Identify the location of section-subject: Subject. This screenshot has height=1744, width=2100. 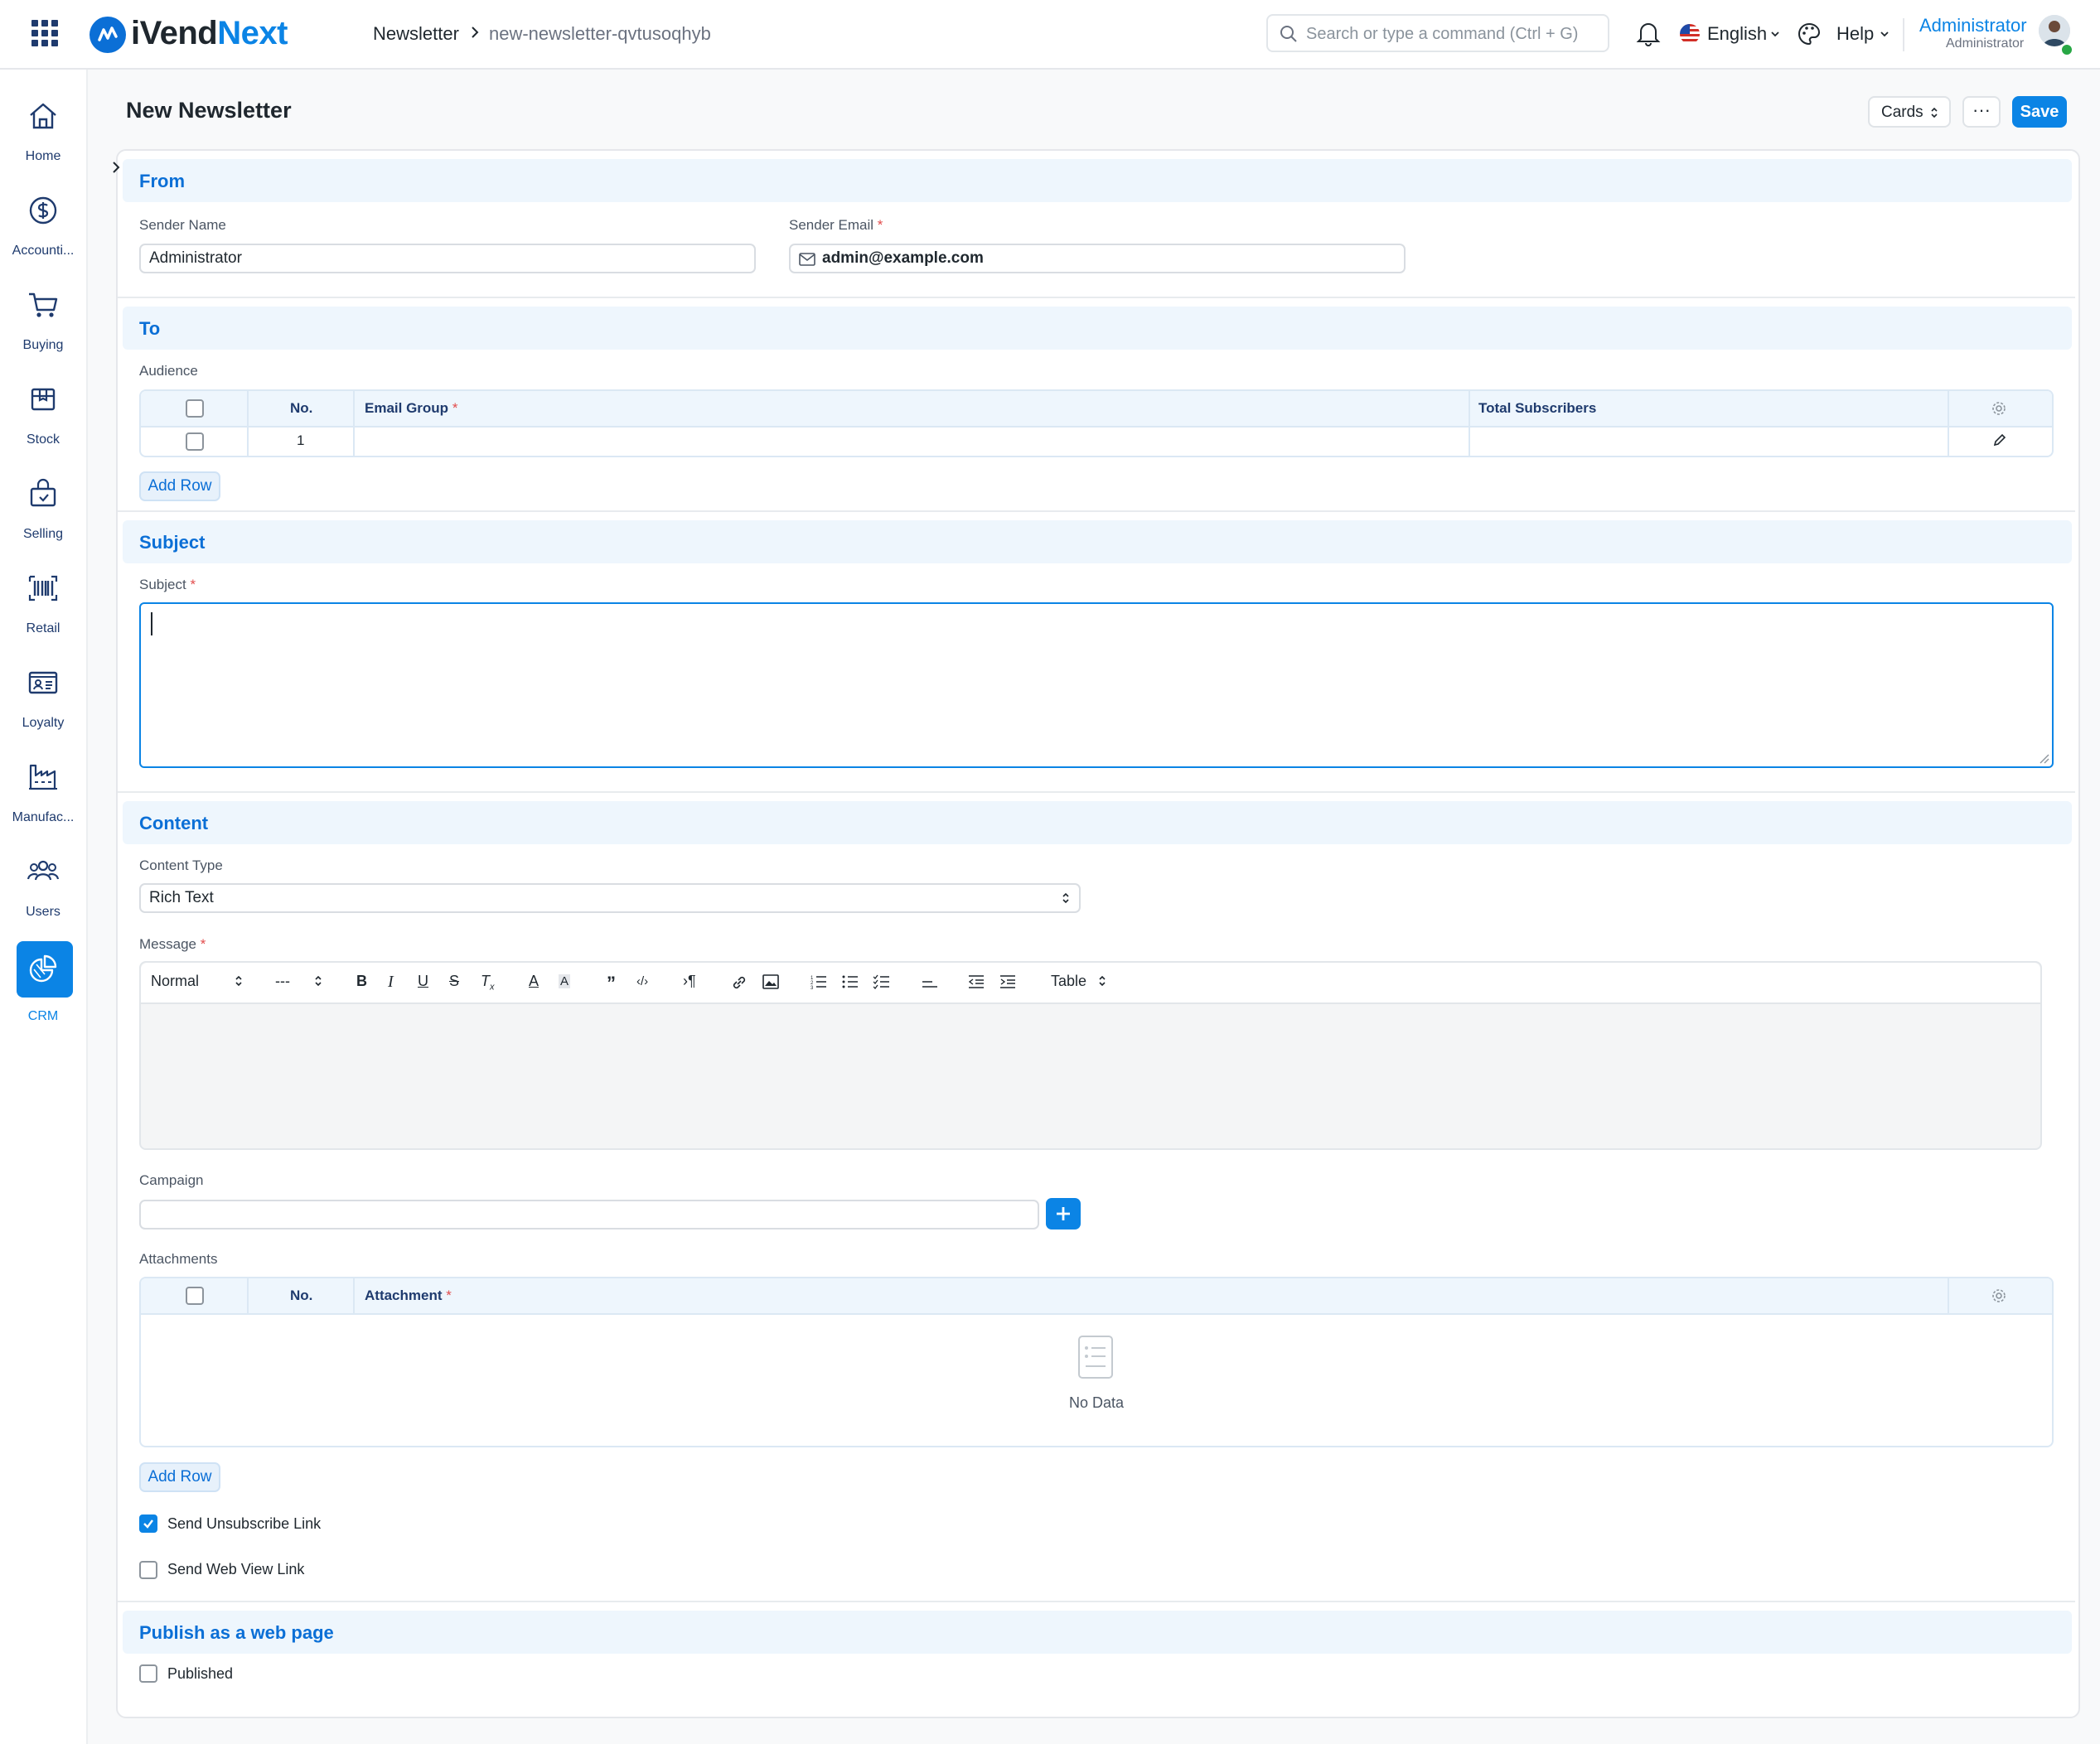
(1098, 542).